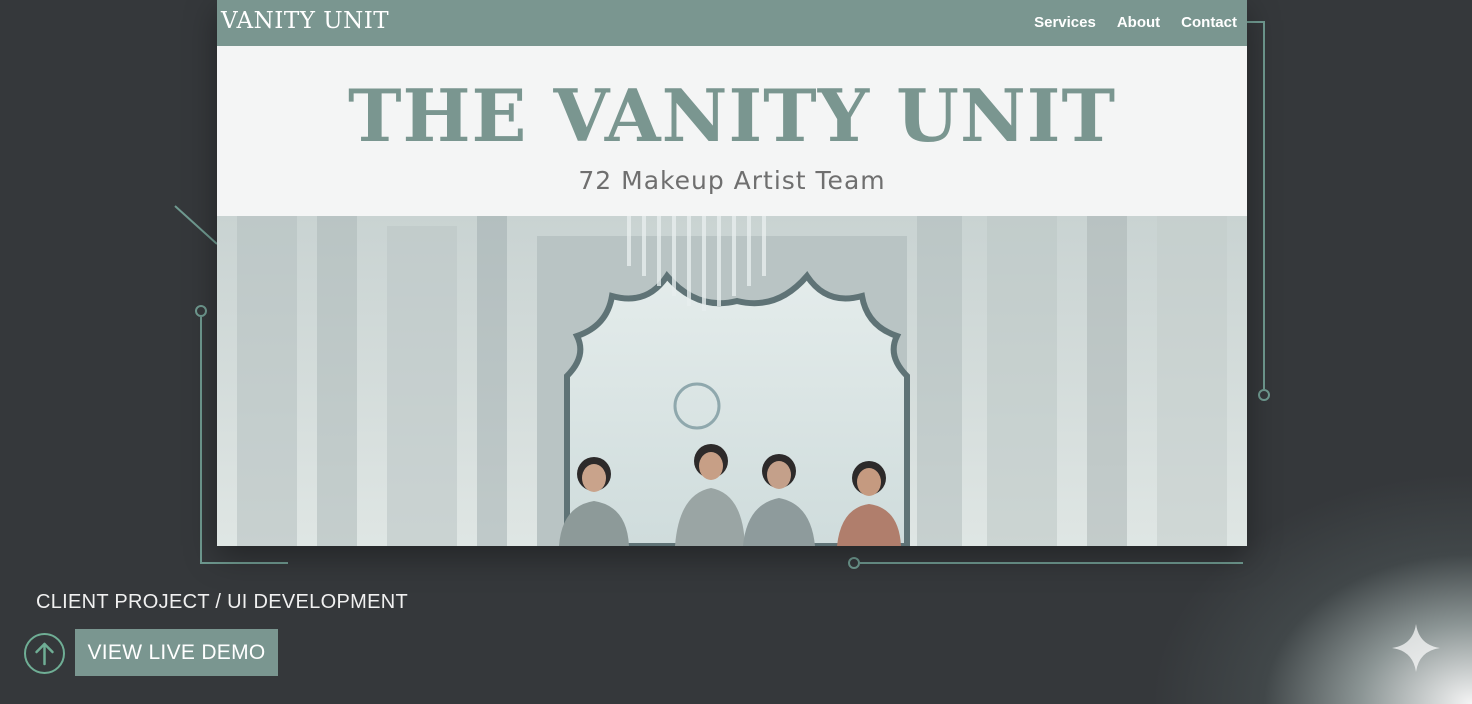  I want to click on sparkle-icon, so click(1416, 648).